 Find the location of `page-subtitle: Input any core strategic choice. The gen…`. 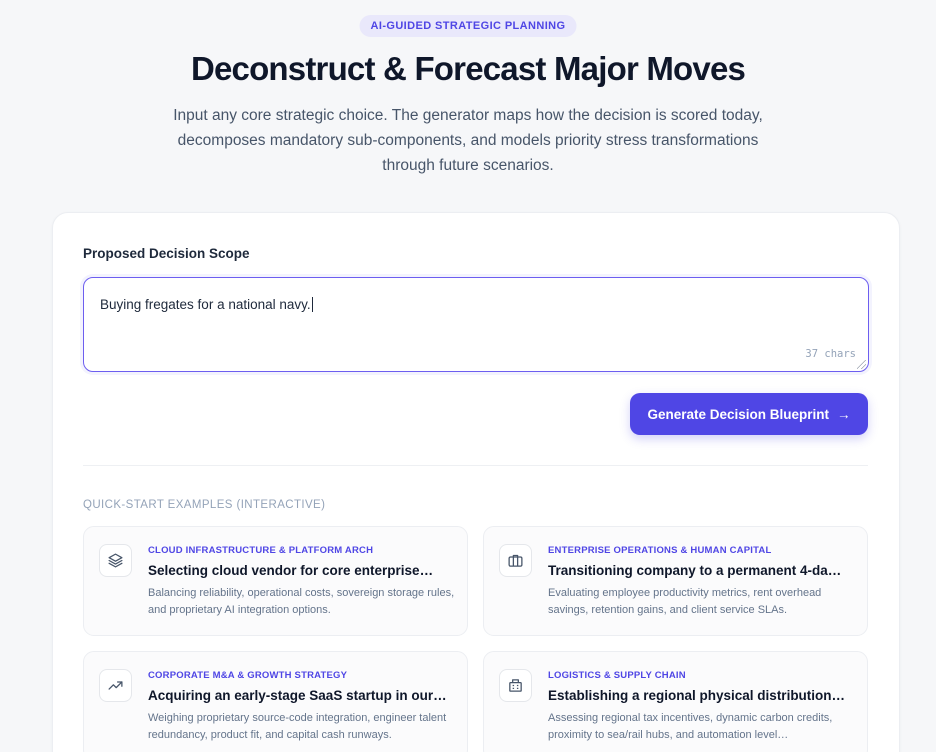

page-subtitle: Input any core strategic choice. The gen… is located at coordinates (468, 140).